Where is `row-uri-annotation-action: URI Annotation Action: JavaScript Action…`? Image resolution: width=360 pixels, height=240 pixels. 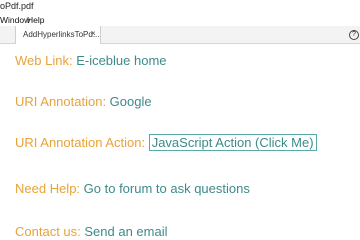
row-uri-annotation-action: URI Annotation Action: JavaScript Action… is located at coordinates (166, 142).